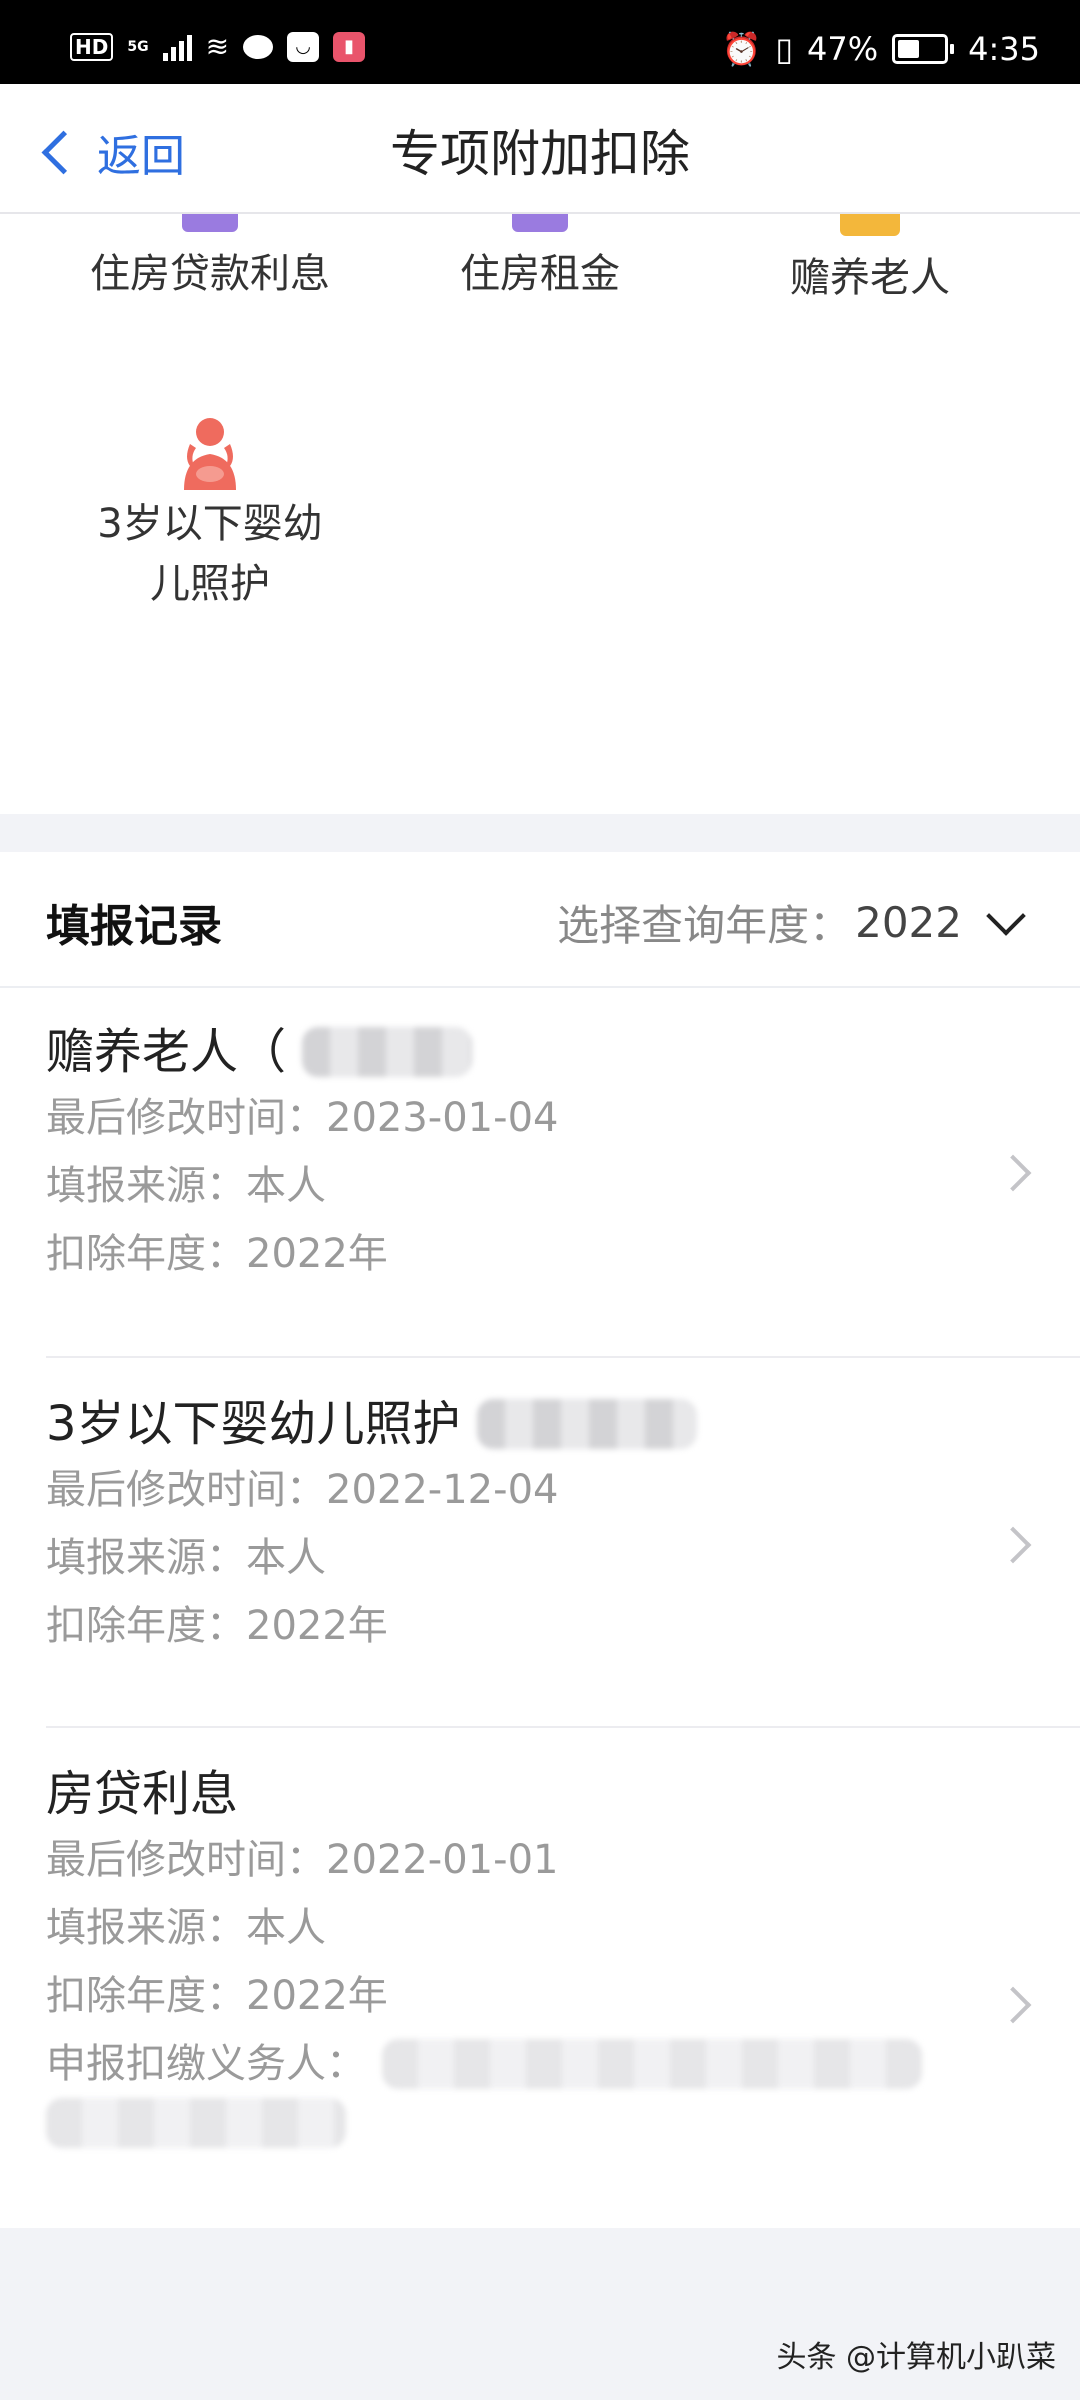 The width and height of the screenshot is (1080, 2400). I want to click on year-selector: 选择查询年度： 2022, so click(791, 922).